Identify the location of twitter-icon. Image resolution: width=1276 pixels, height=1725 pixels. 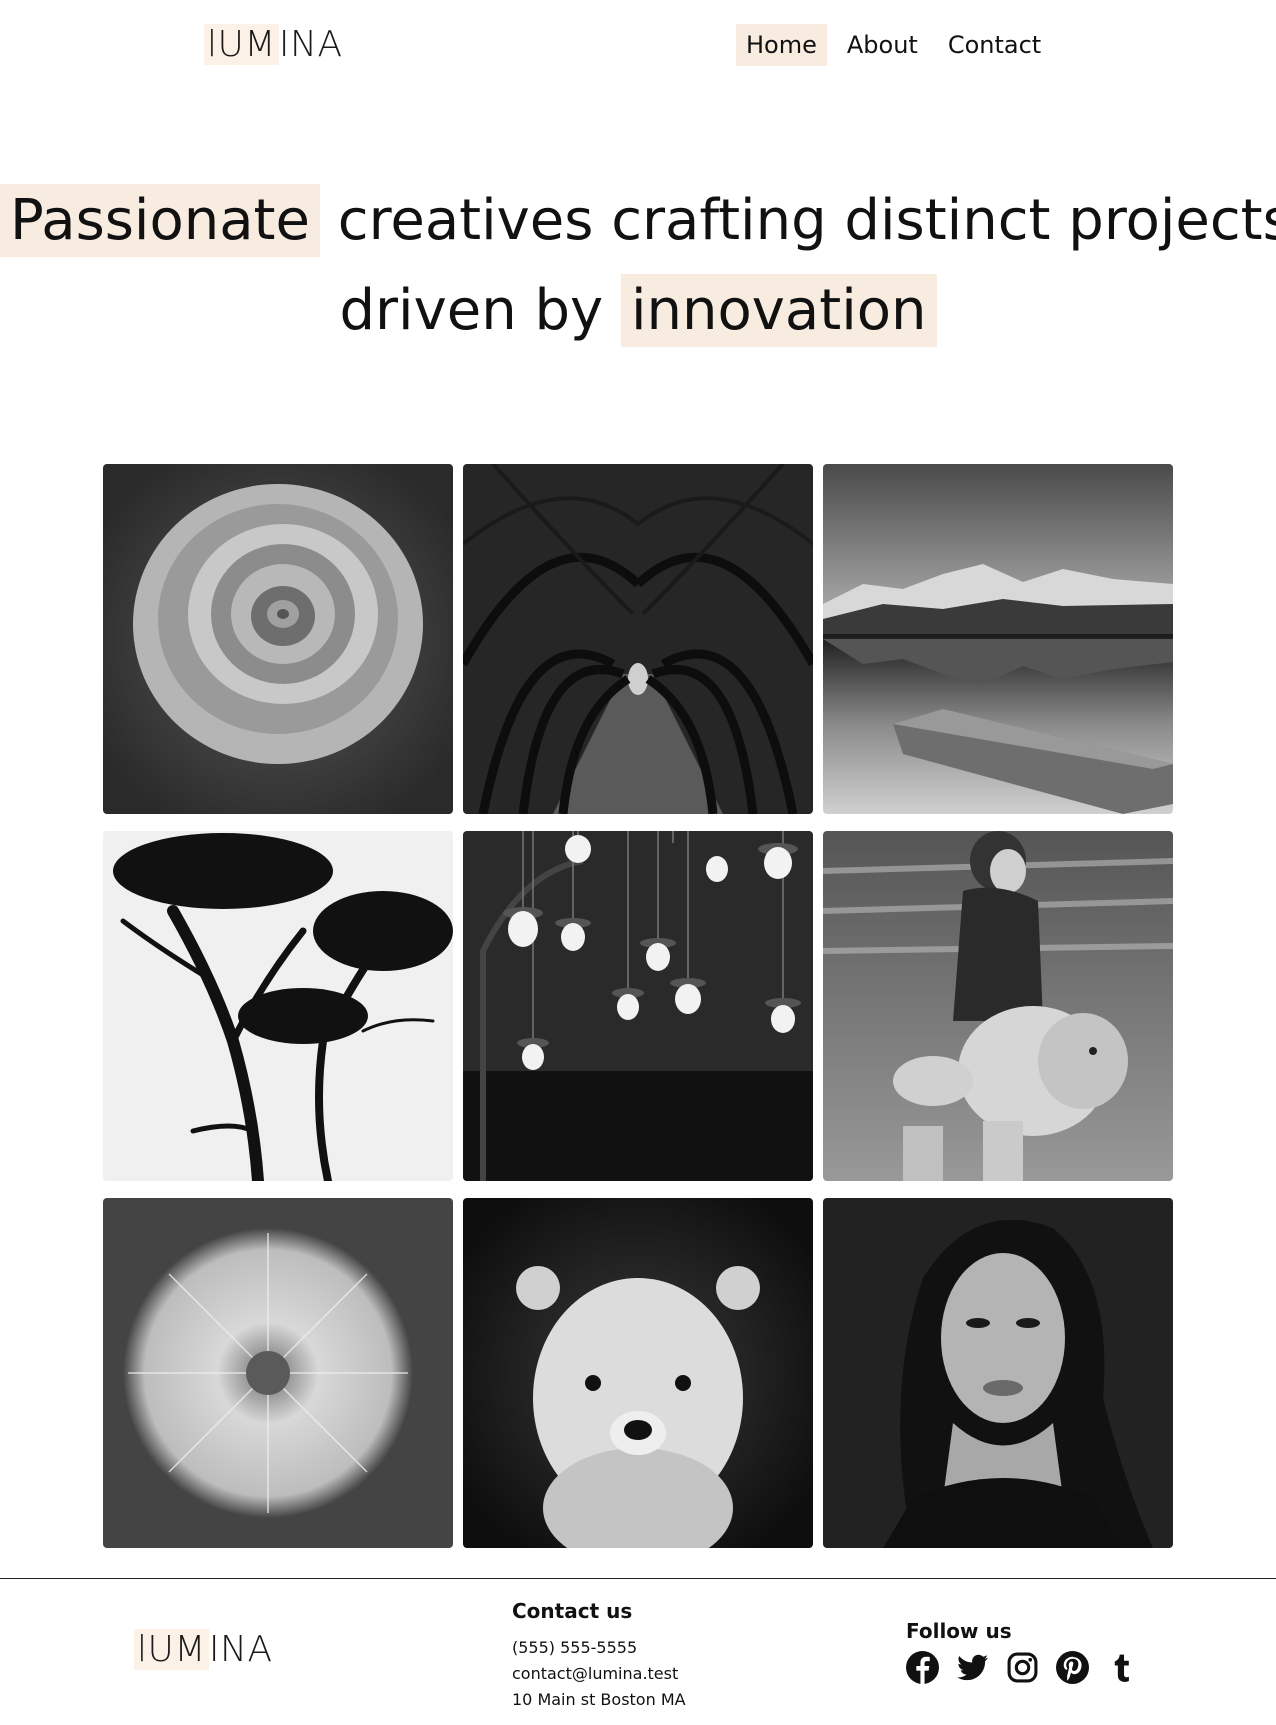
(972, 1667).